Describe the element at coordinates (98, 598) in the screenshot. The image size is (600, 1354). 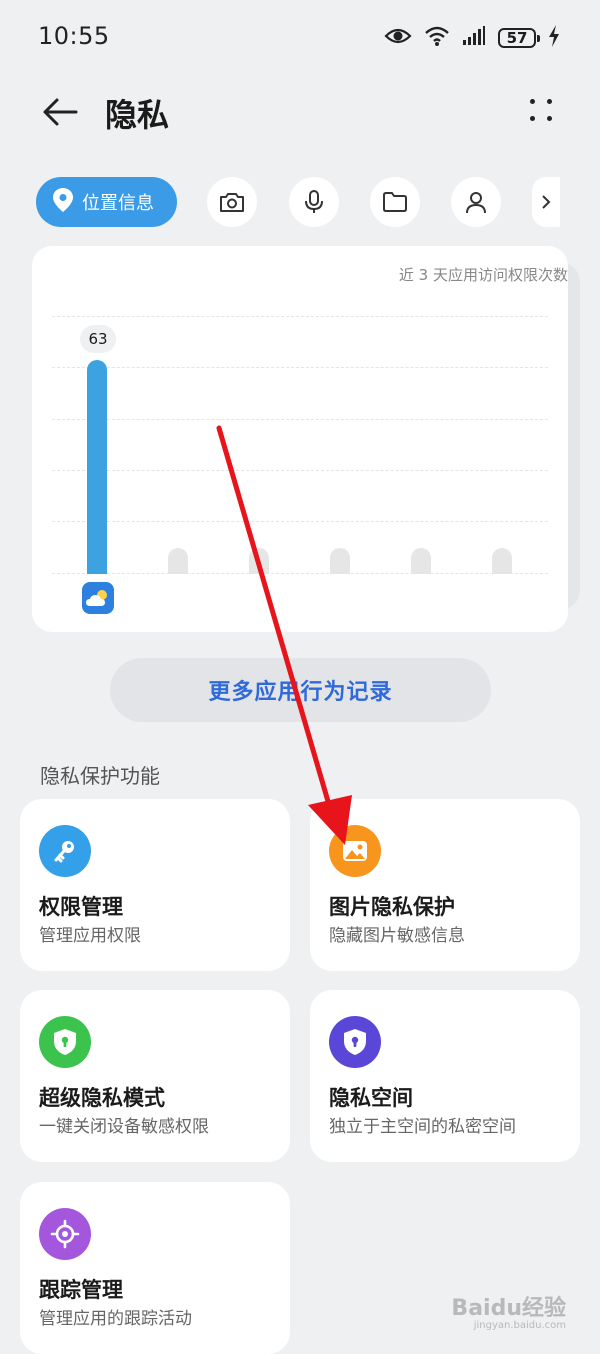
I see `weather-app-icon` at that location.